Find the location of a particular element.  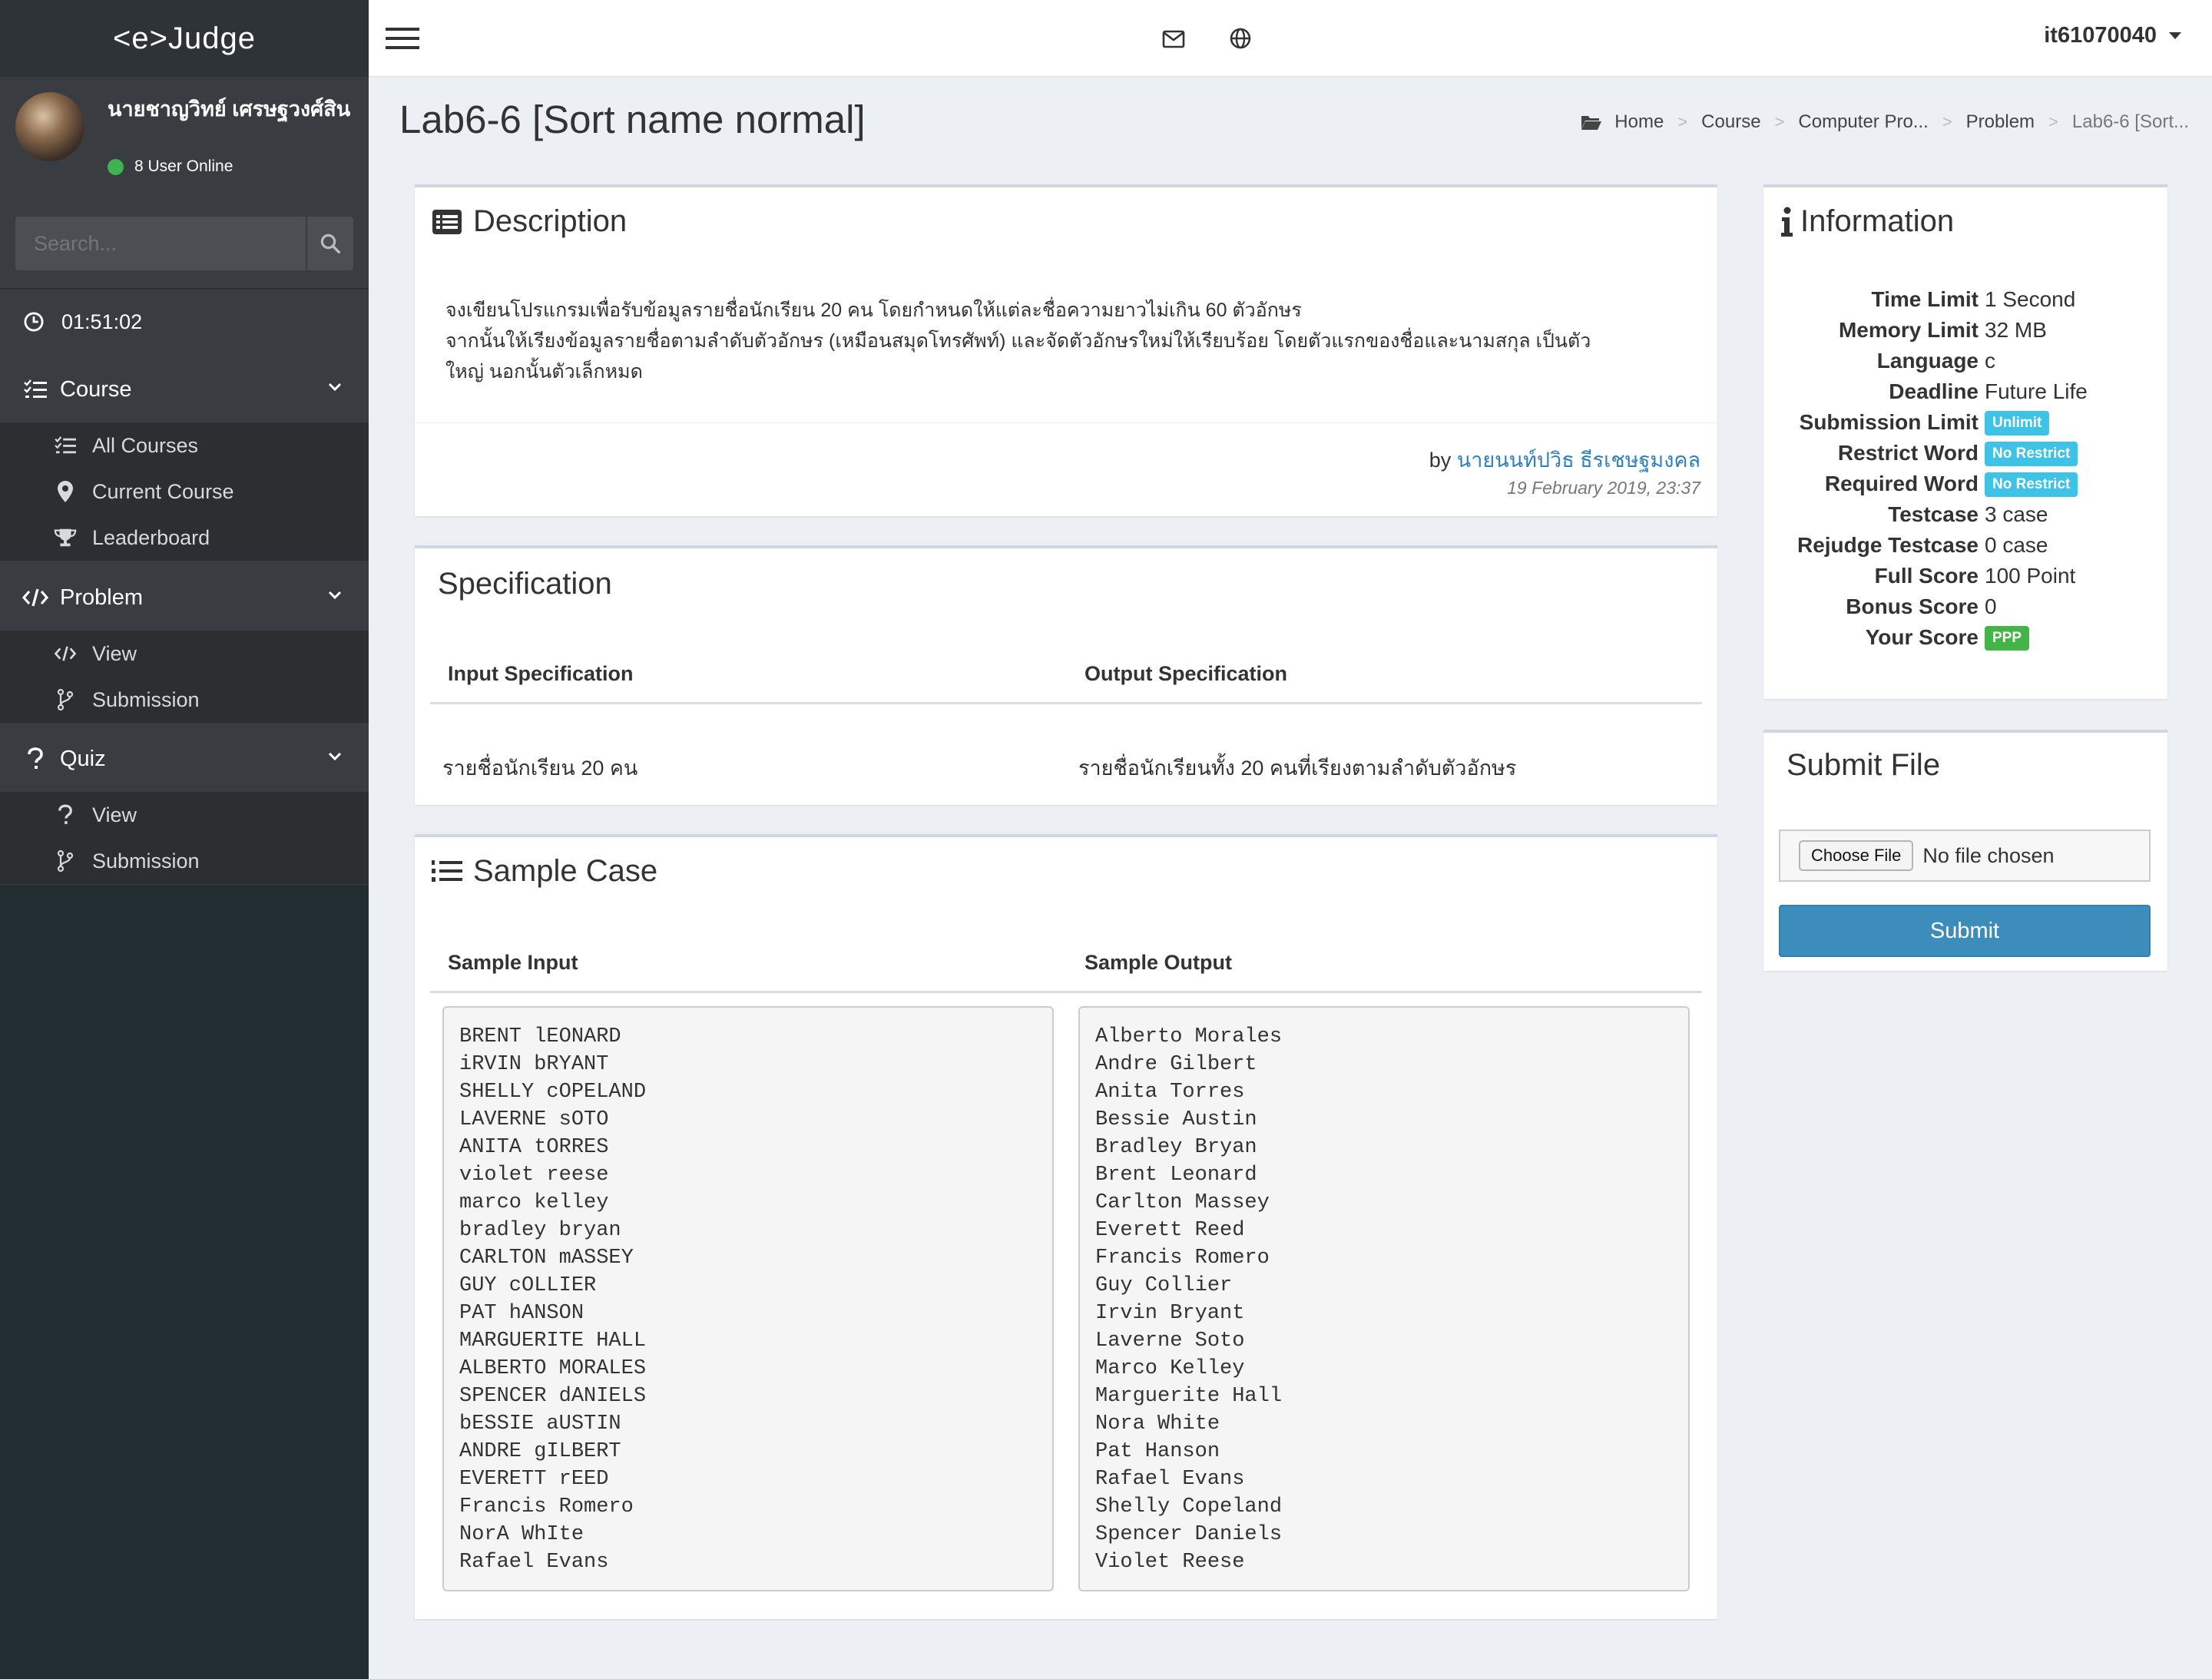

user-account-menu: it61070040 is located at coordinates (2112, 35).